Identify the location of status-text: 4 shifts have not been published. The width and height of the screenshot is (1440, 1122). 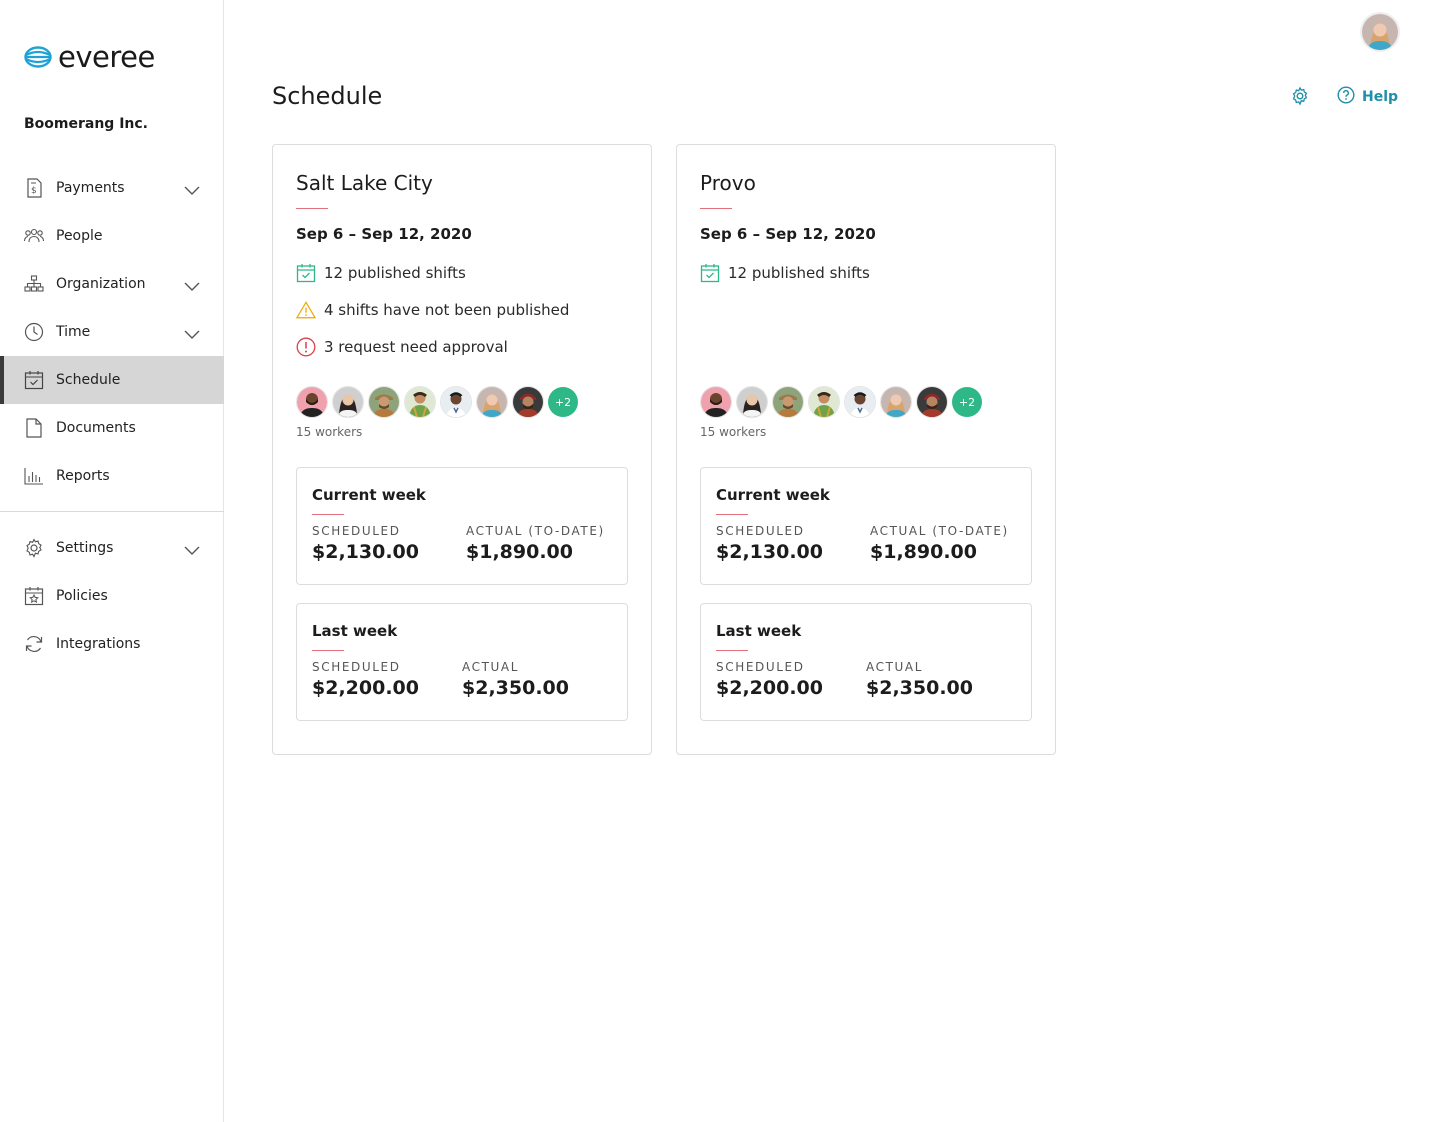
(447, 310).